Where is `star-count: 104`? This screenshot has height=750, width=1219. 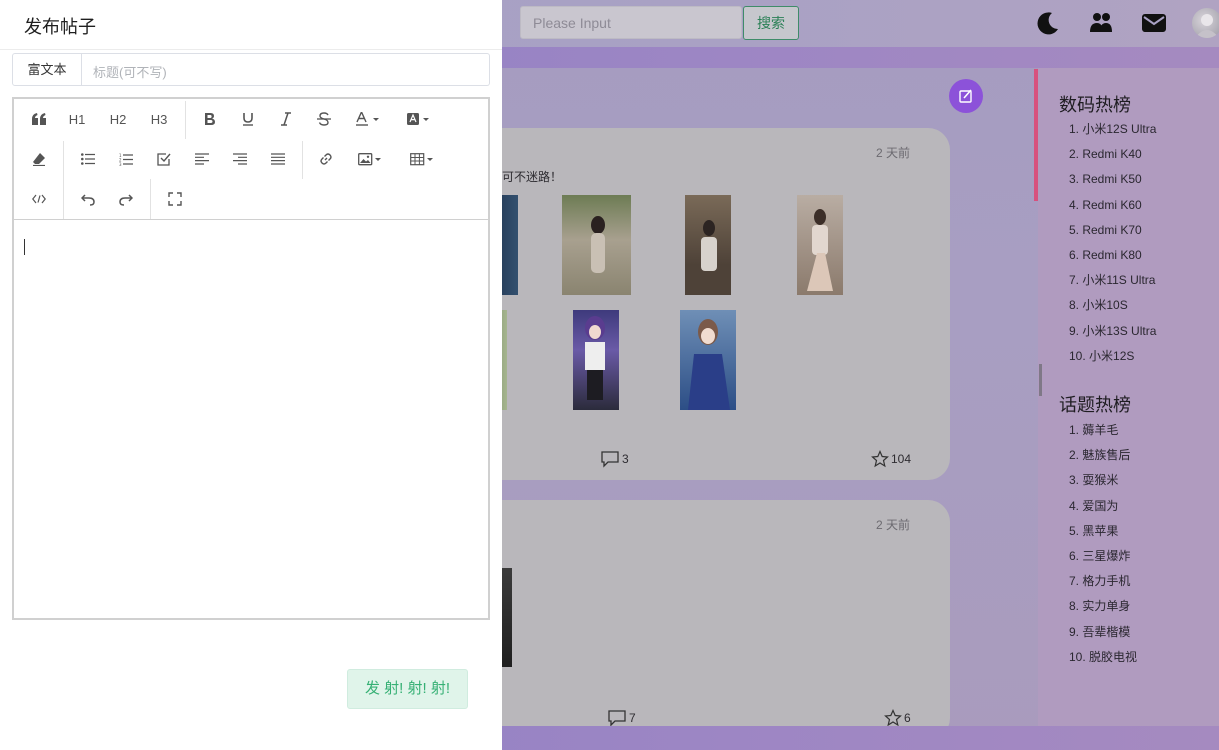
star-count: 104 is located at coordinates (891, 459).